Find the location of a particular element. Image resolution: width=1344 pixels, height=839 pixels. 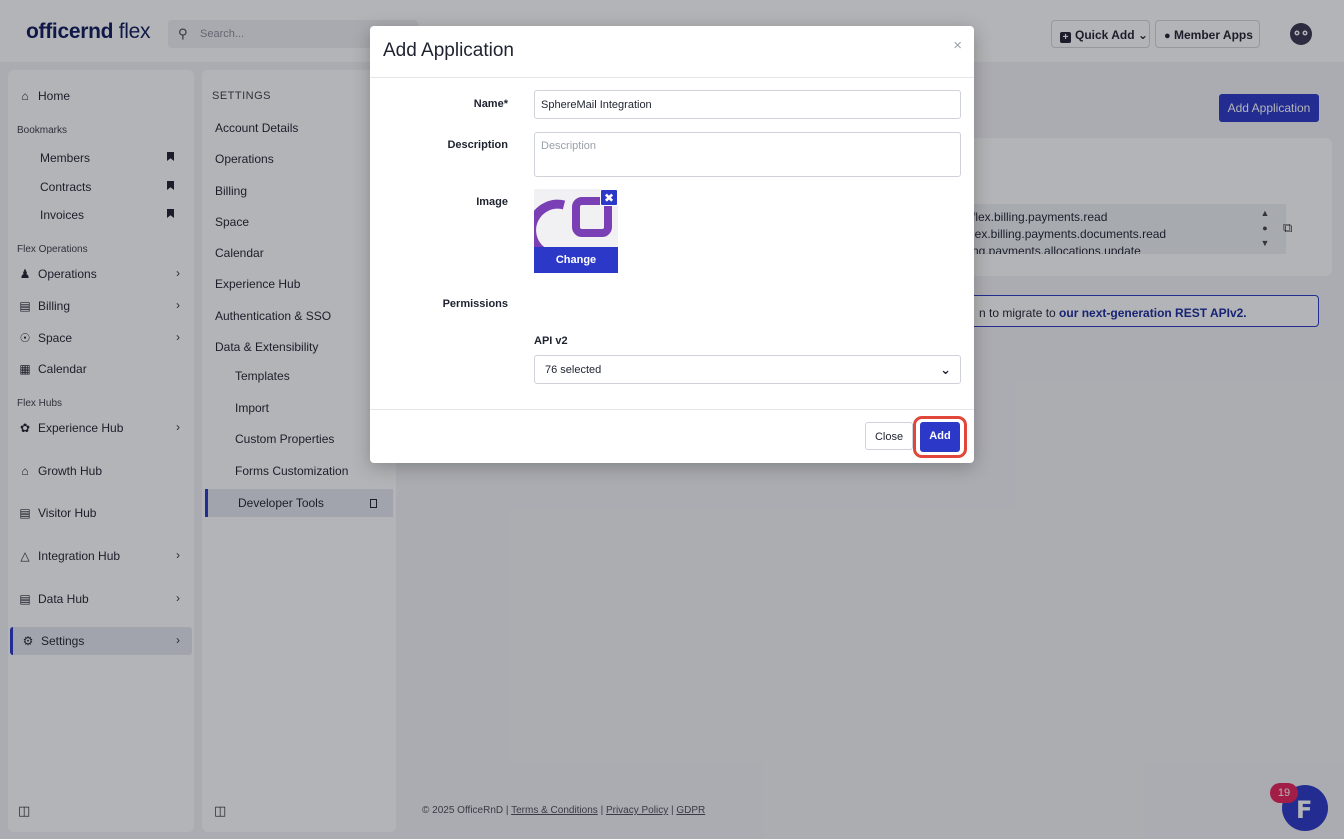

api-v2-label: API v2 is located at coordinates (551, 341).